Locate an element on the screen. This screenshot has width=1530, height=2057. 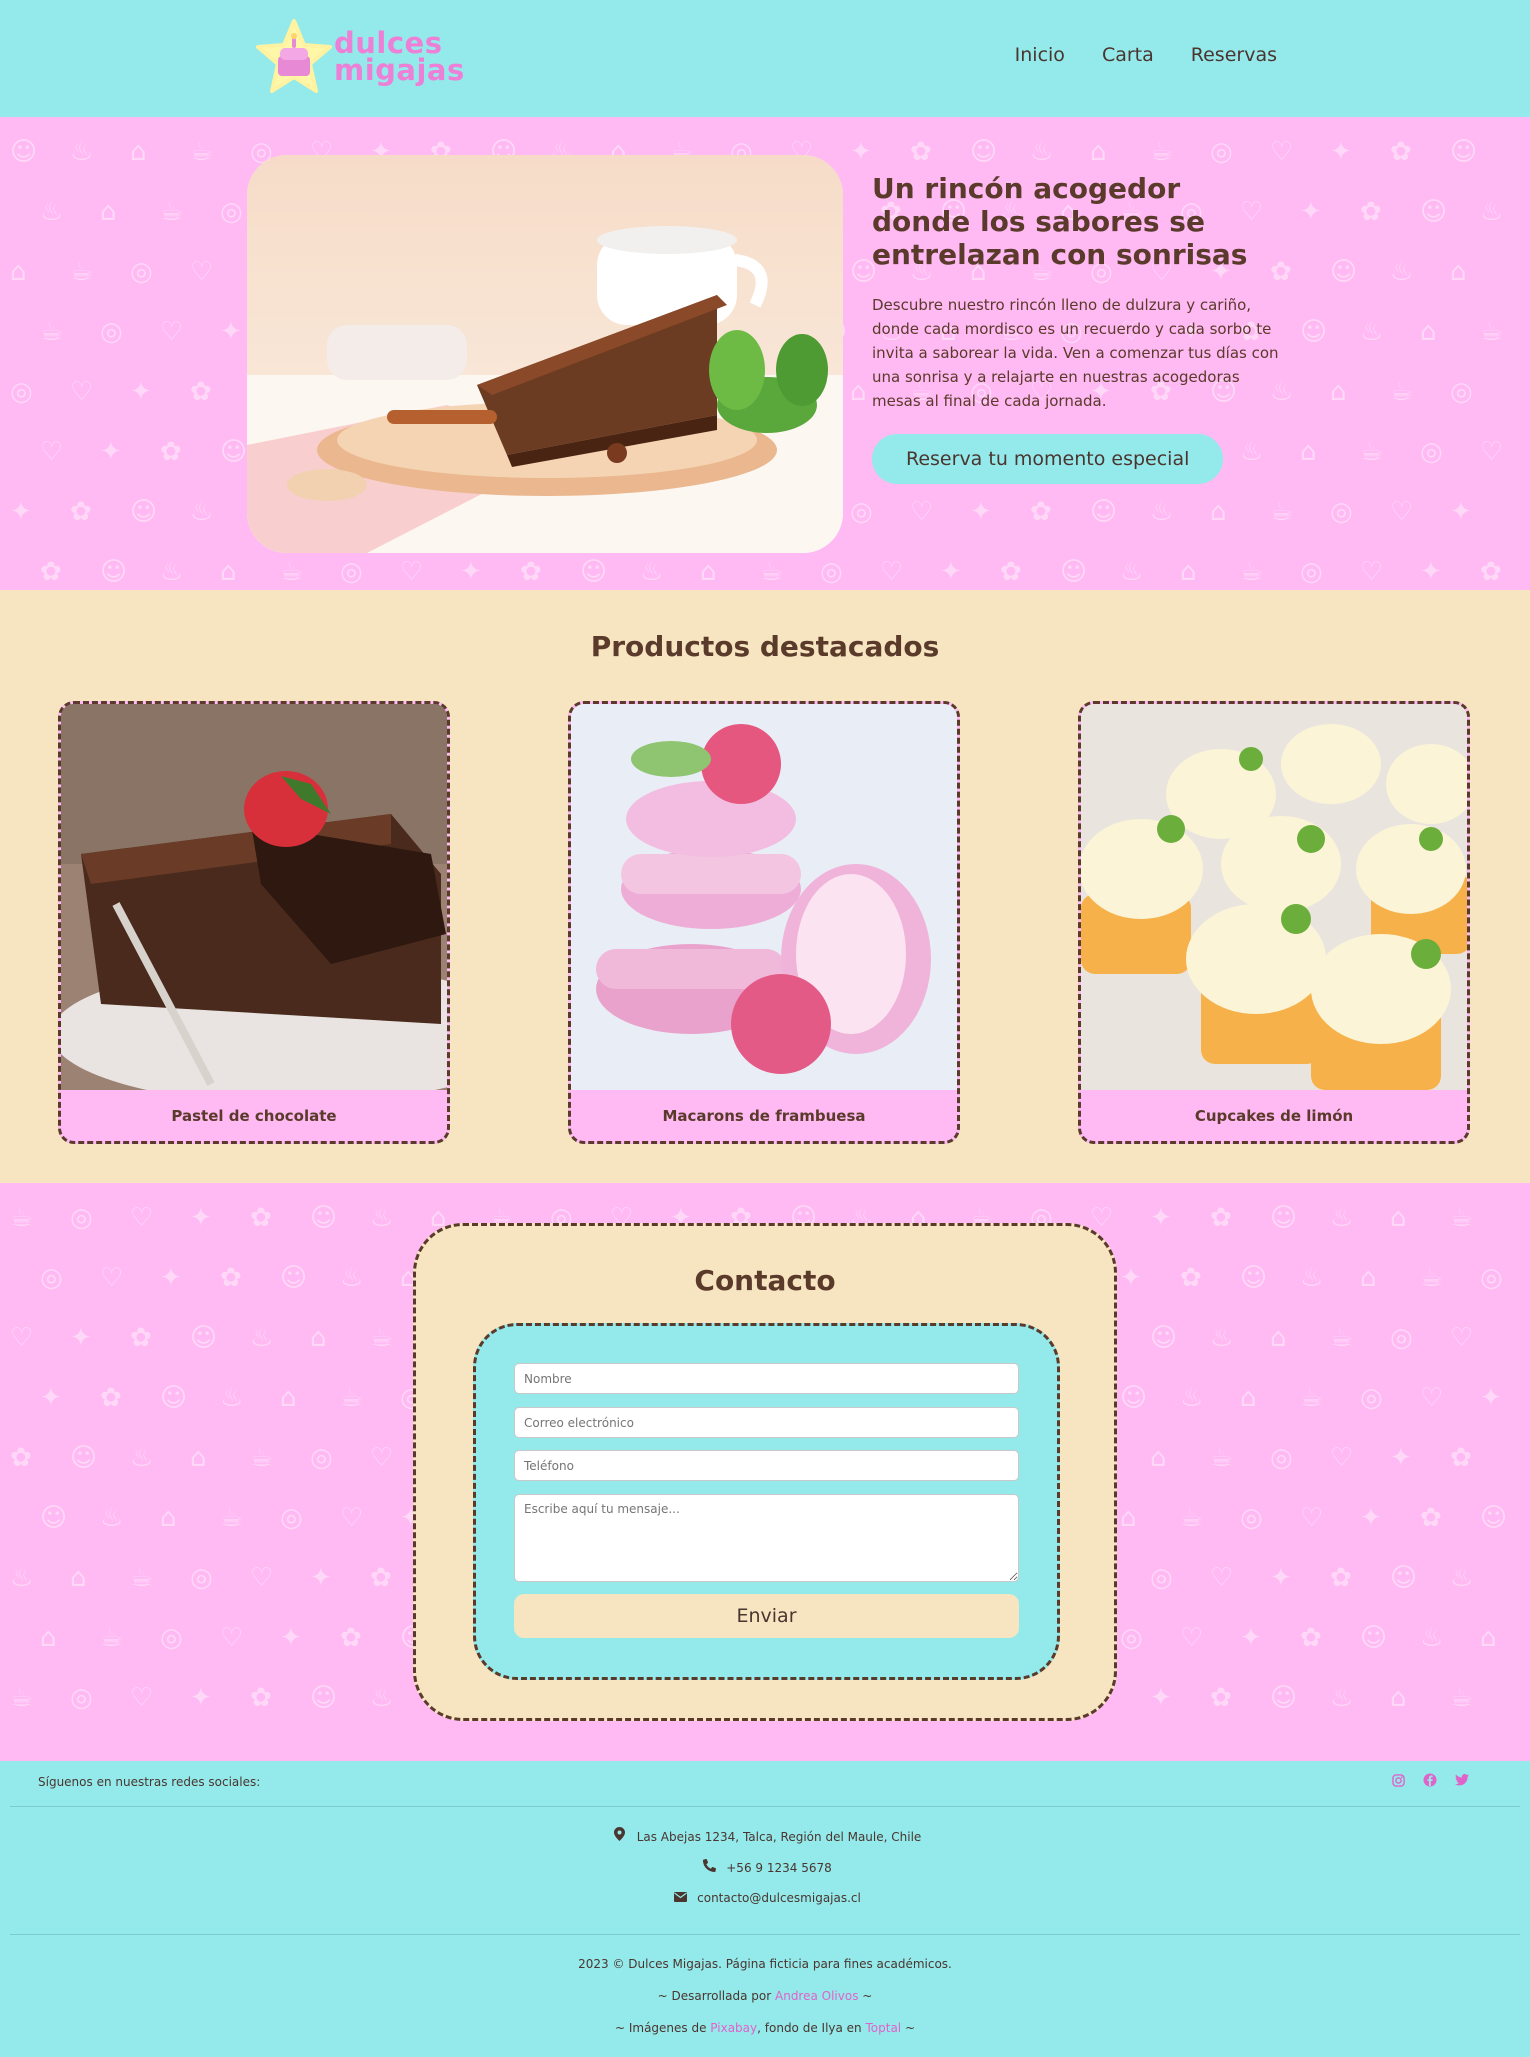
email-field is located at coordinates (766, 1422).